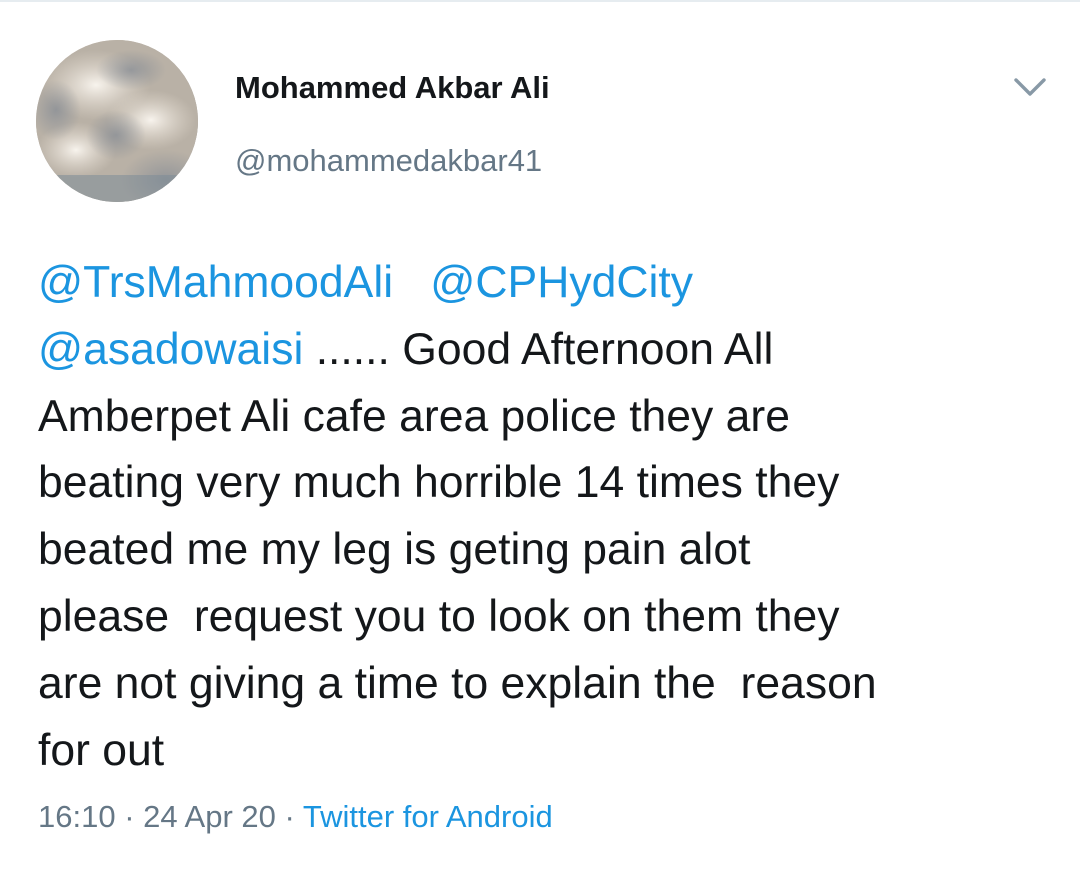  What do you see at coordinates (538, 349) in the screenshot?
I see `tweet-line-text: ...... Good Afternoon All` at bounding box center [538, 349].